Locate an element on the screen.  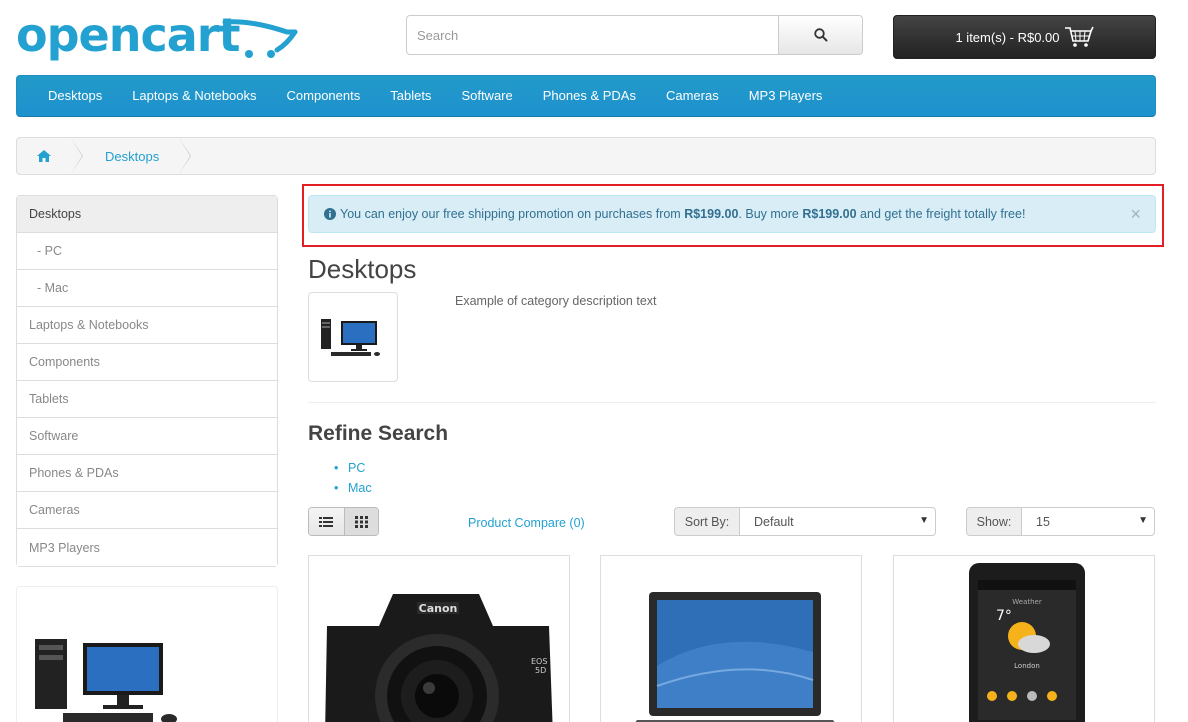
info-circle-icon is located at coordinates (330, 214).